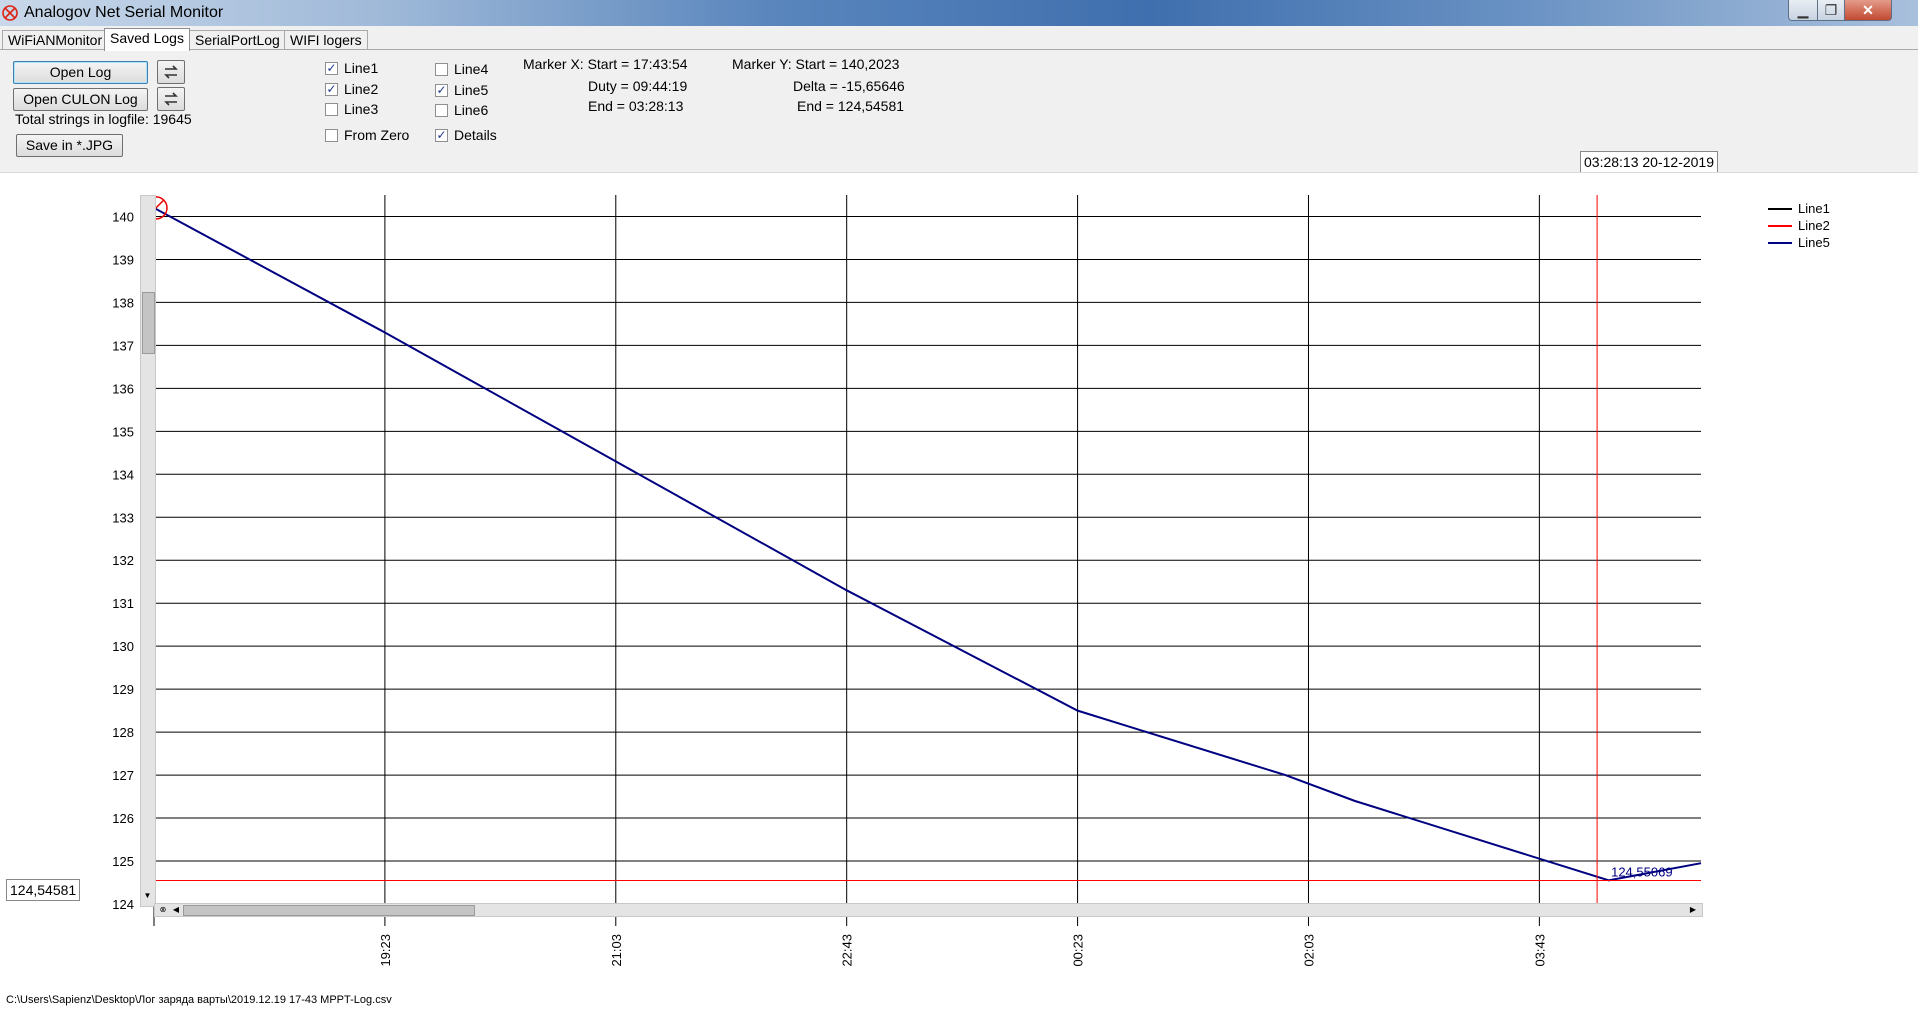  What do you see at coordinates (1078, 950) in the screenshot?
I see `x-tick-label: 00:23` at bounding box center [1078, 950].